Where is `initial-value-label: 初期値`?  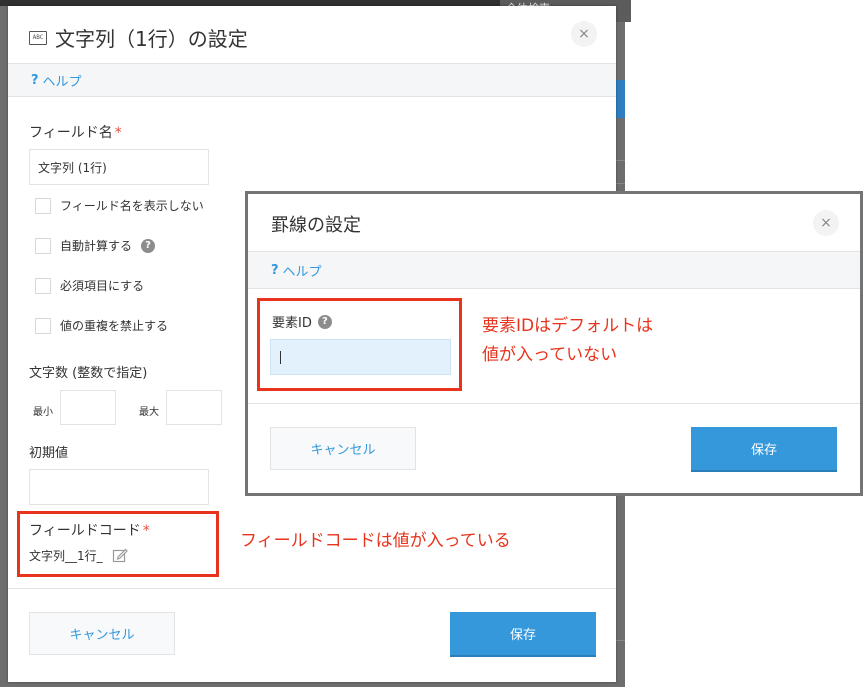
initial-value-label: 初期値 is located at coordinates (49, 453).